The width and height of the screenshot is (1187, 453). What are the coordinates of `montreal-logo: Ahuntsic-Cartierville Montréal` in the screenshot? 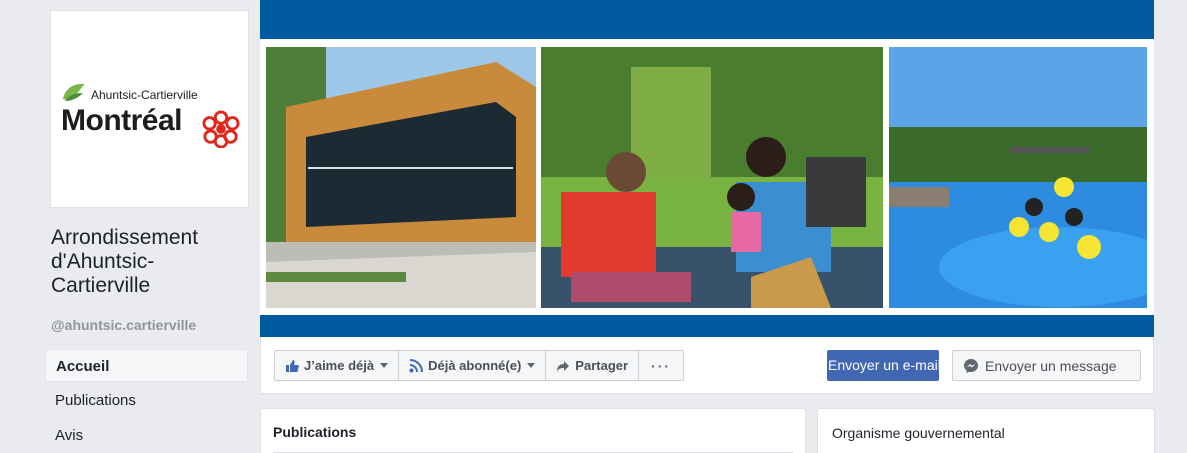 It's located at (151, 113).